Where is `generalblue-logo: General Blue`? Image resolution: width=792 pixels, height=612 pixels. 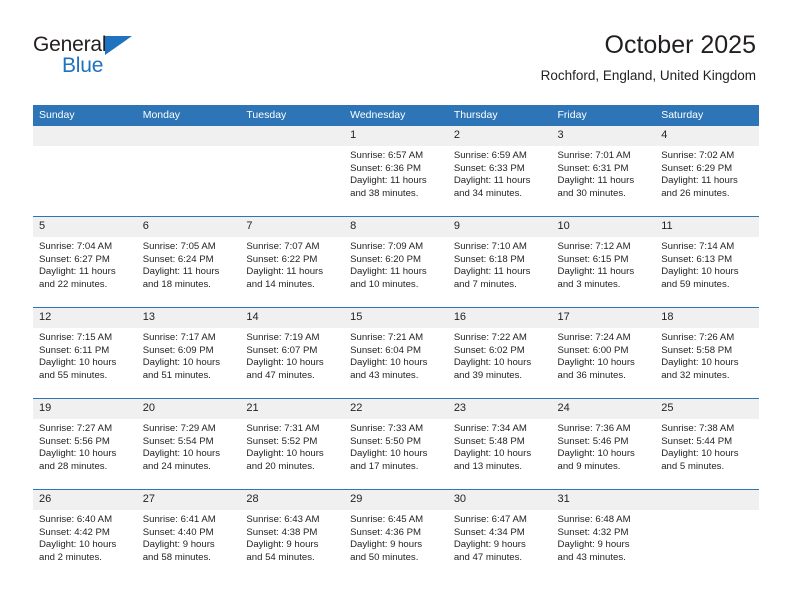
generalblue-logo: General Blue is located at coordinates (133, 58).